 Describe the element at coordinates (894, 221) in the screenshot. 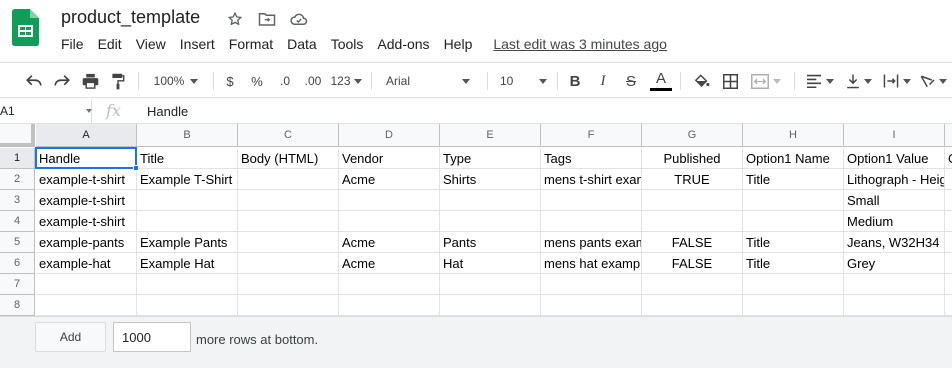

I see `table-cell: Medium` at that location.